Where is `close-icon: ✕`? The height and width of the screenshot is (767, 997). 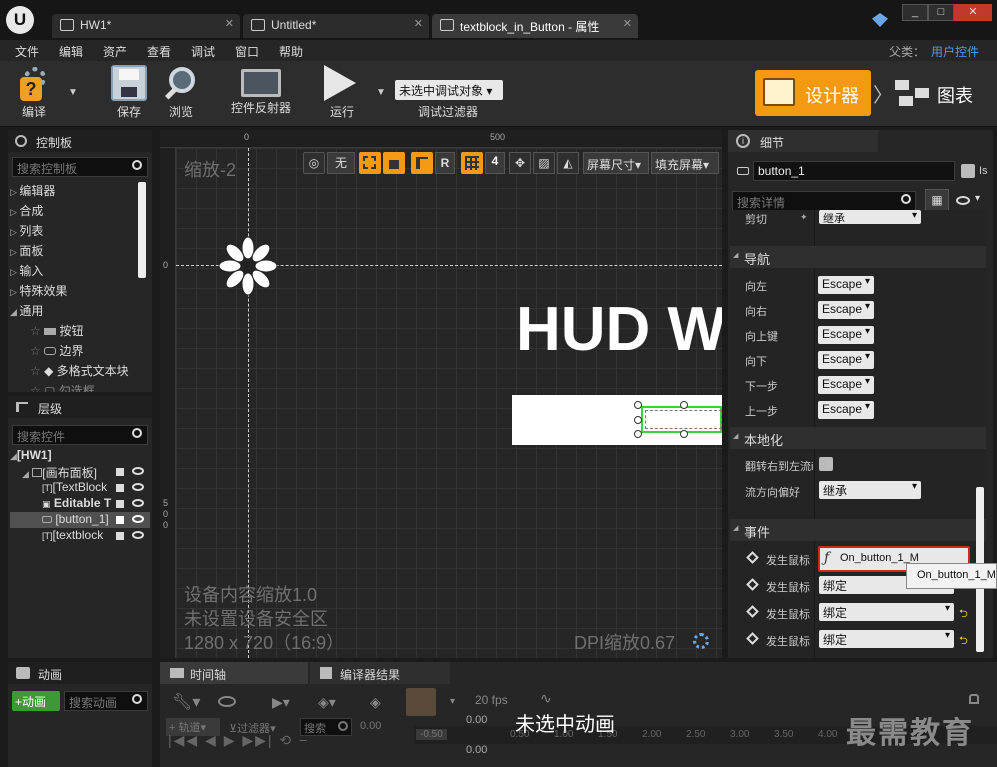
close-icon: ✕ is located at coordinates (627, 23).